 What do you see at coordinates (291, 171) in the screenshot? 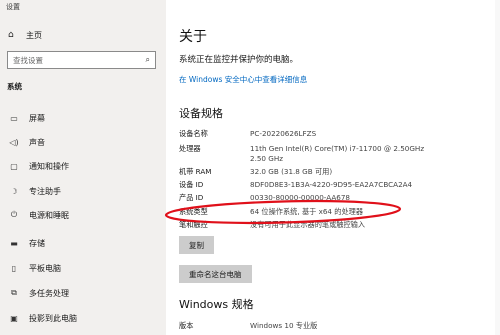
I see `spec-value: 32.0 GB (31.8 GB 可用)` at bounding box center [291, 171].